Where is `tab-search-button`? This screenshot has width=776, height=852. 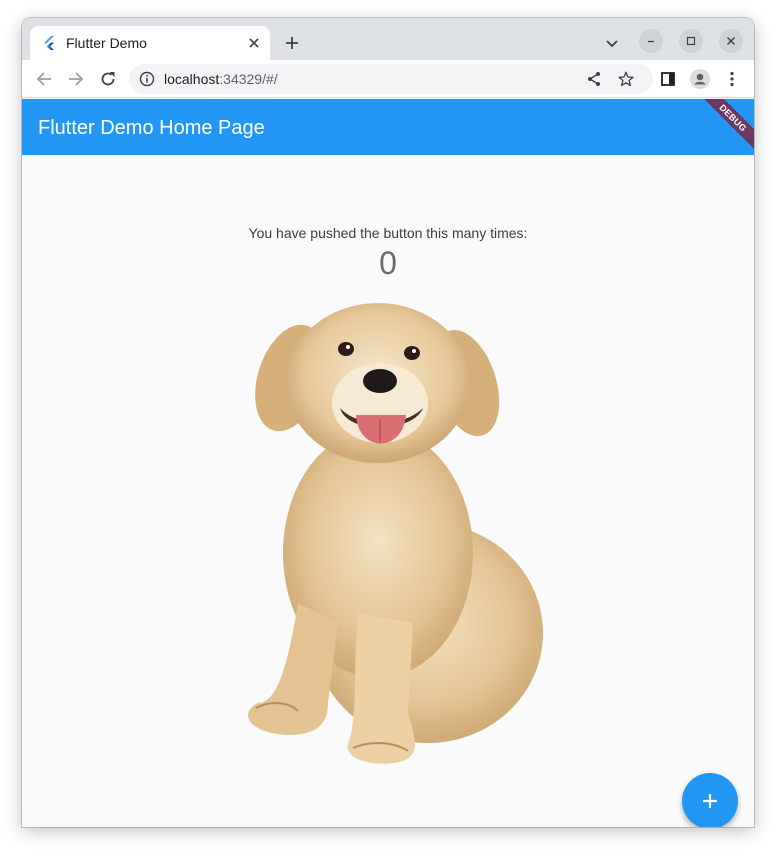
tab-search-button is located at coordinates (612, 44).